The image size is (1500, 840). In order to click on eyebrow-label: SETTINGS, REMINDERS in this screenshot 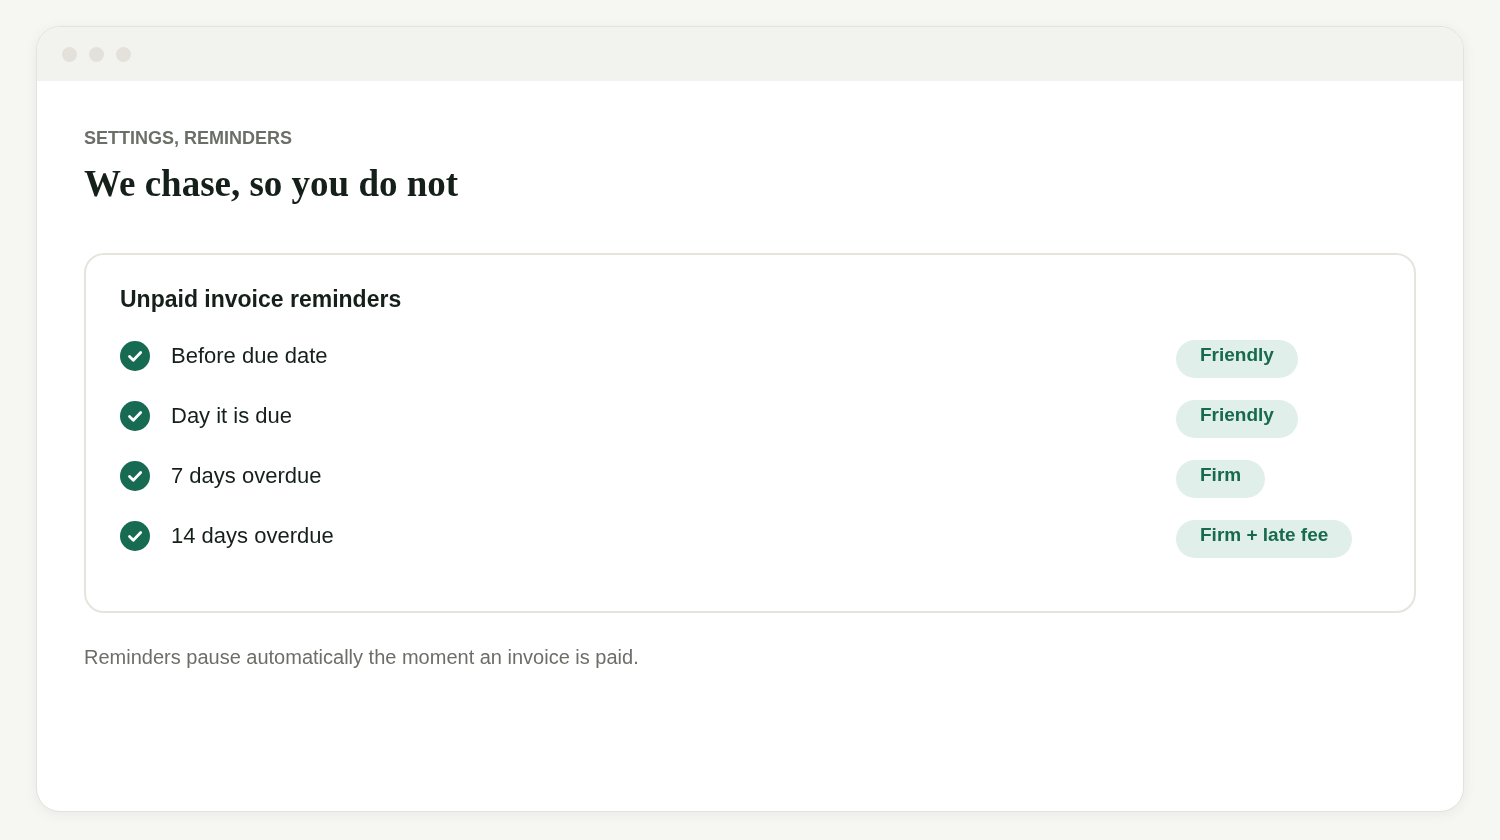, I will do `click(188, 138)`.